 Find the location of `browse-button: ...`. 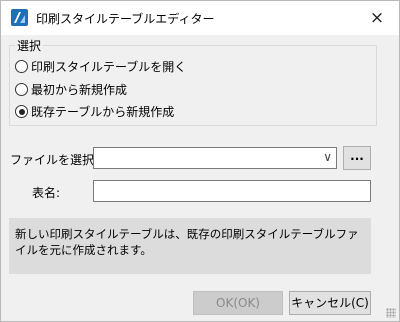

browse-button: ... is located at coordinates (357, 158).